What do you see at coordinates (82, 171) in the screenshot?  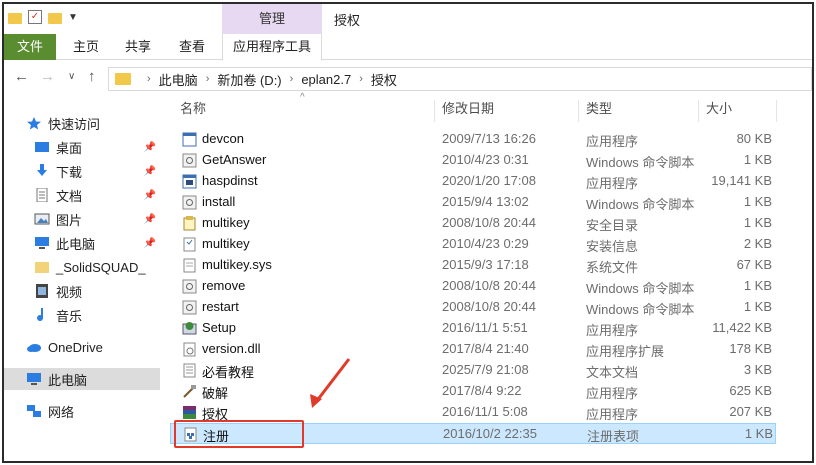 I see `sidebar-item-downloads: 下载 📌` at bounding box center [82, 171].